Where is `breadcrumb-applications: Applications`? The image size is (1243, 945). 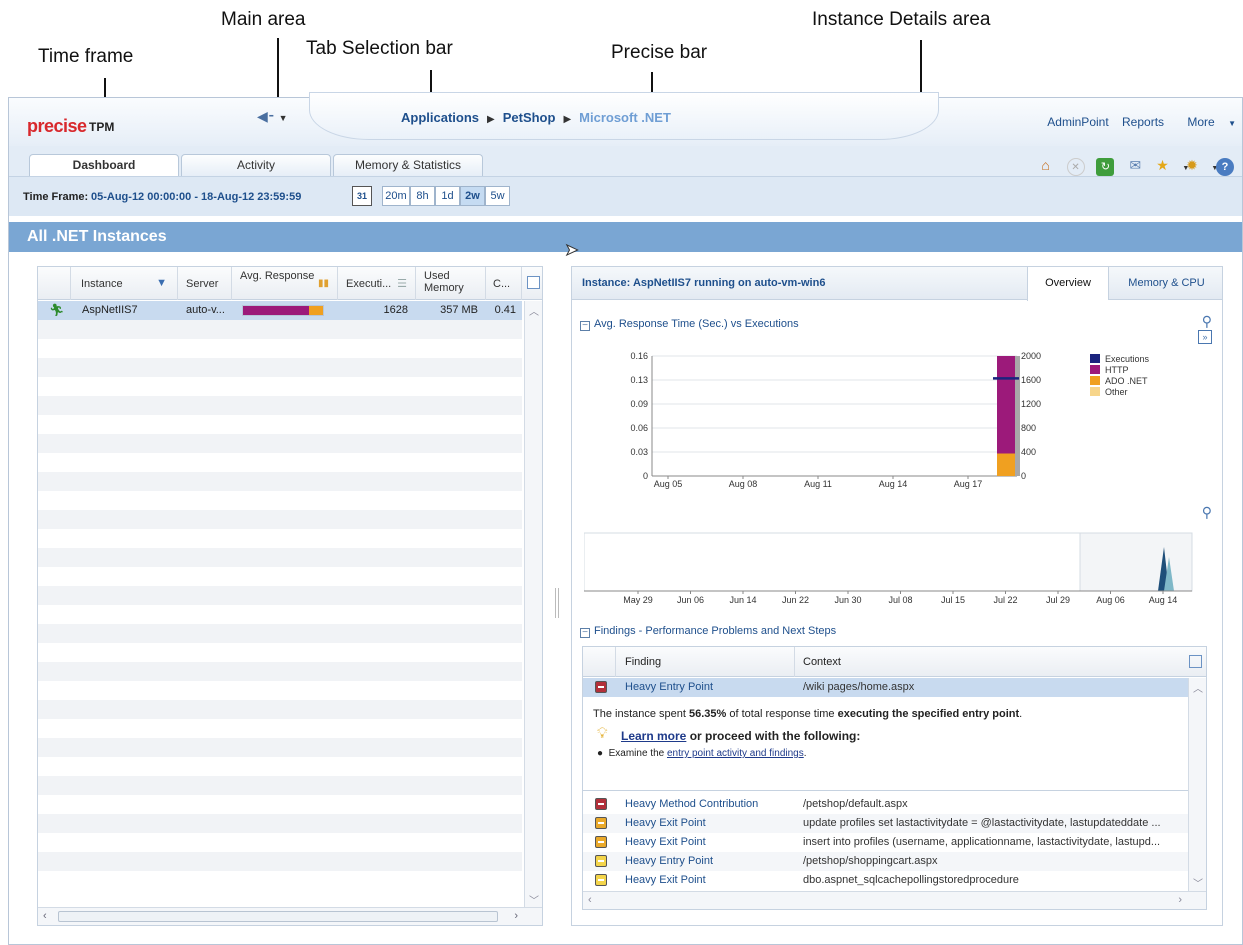 breadcrumb-applications: Applications is located at coordinates (440, 117).